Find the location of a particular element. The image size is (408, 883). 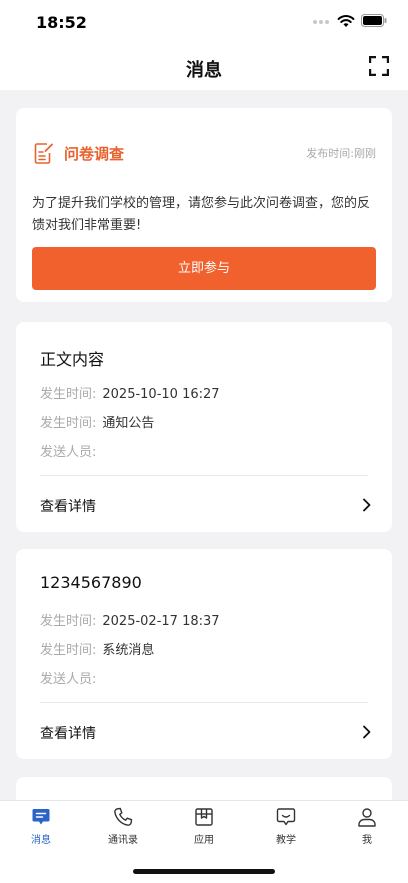

status-time: 18:52 is located at coordinates (61, 22).